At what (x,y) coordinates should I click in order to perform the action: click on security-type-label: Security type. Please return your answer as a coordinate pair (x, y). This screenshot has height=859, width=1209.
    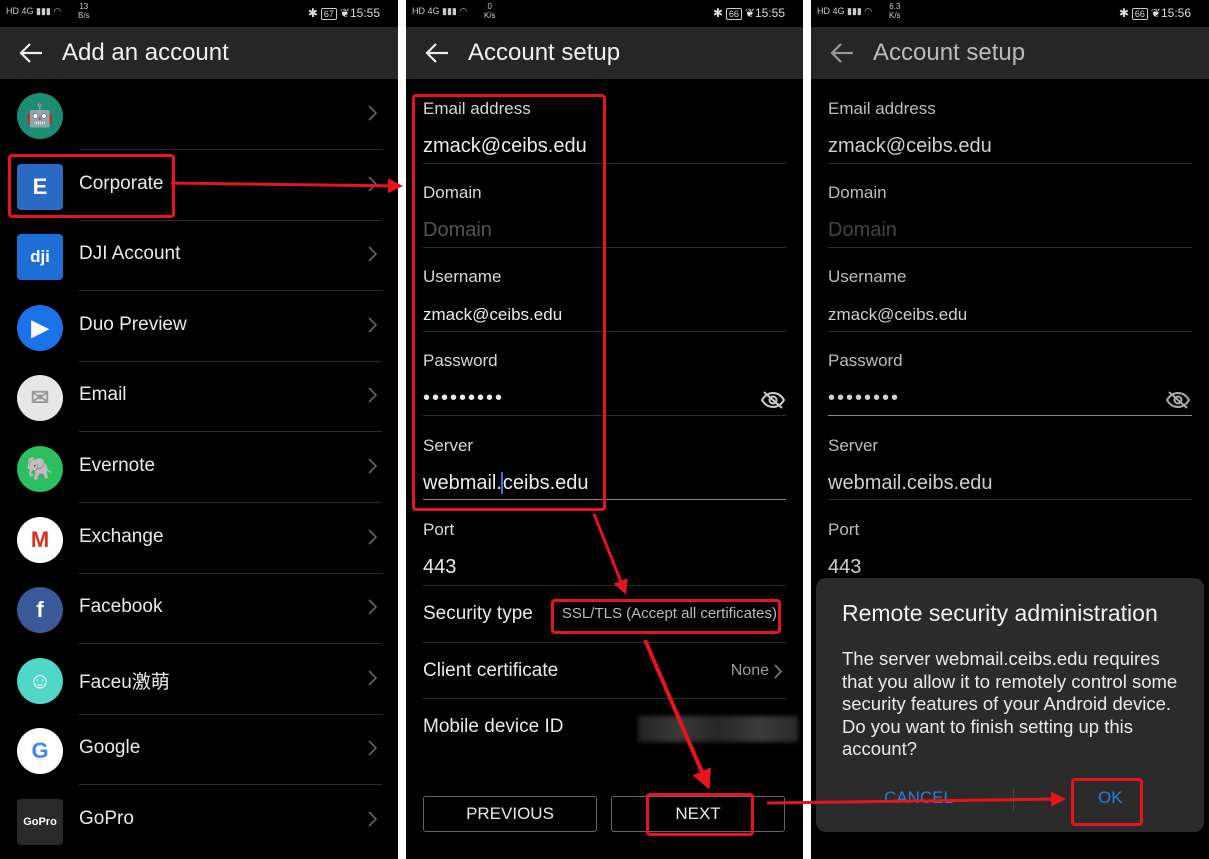
    Looking at the image, I should click on (478, 613).